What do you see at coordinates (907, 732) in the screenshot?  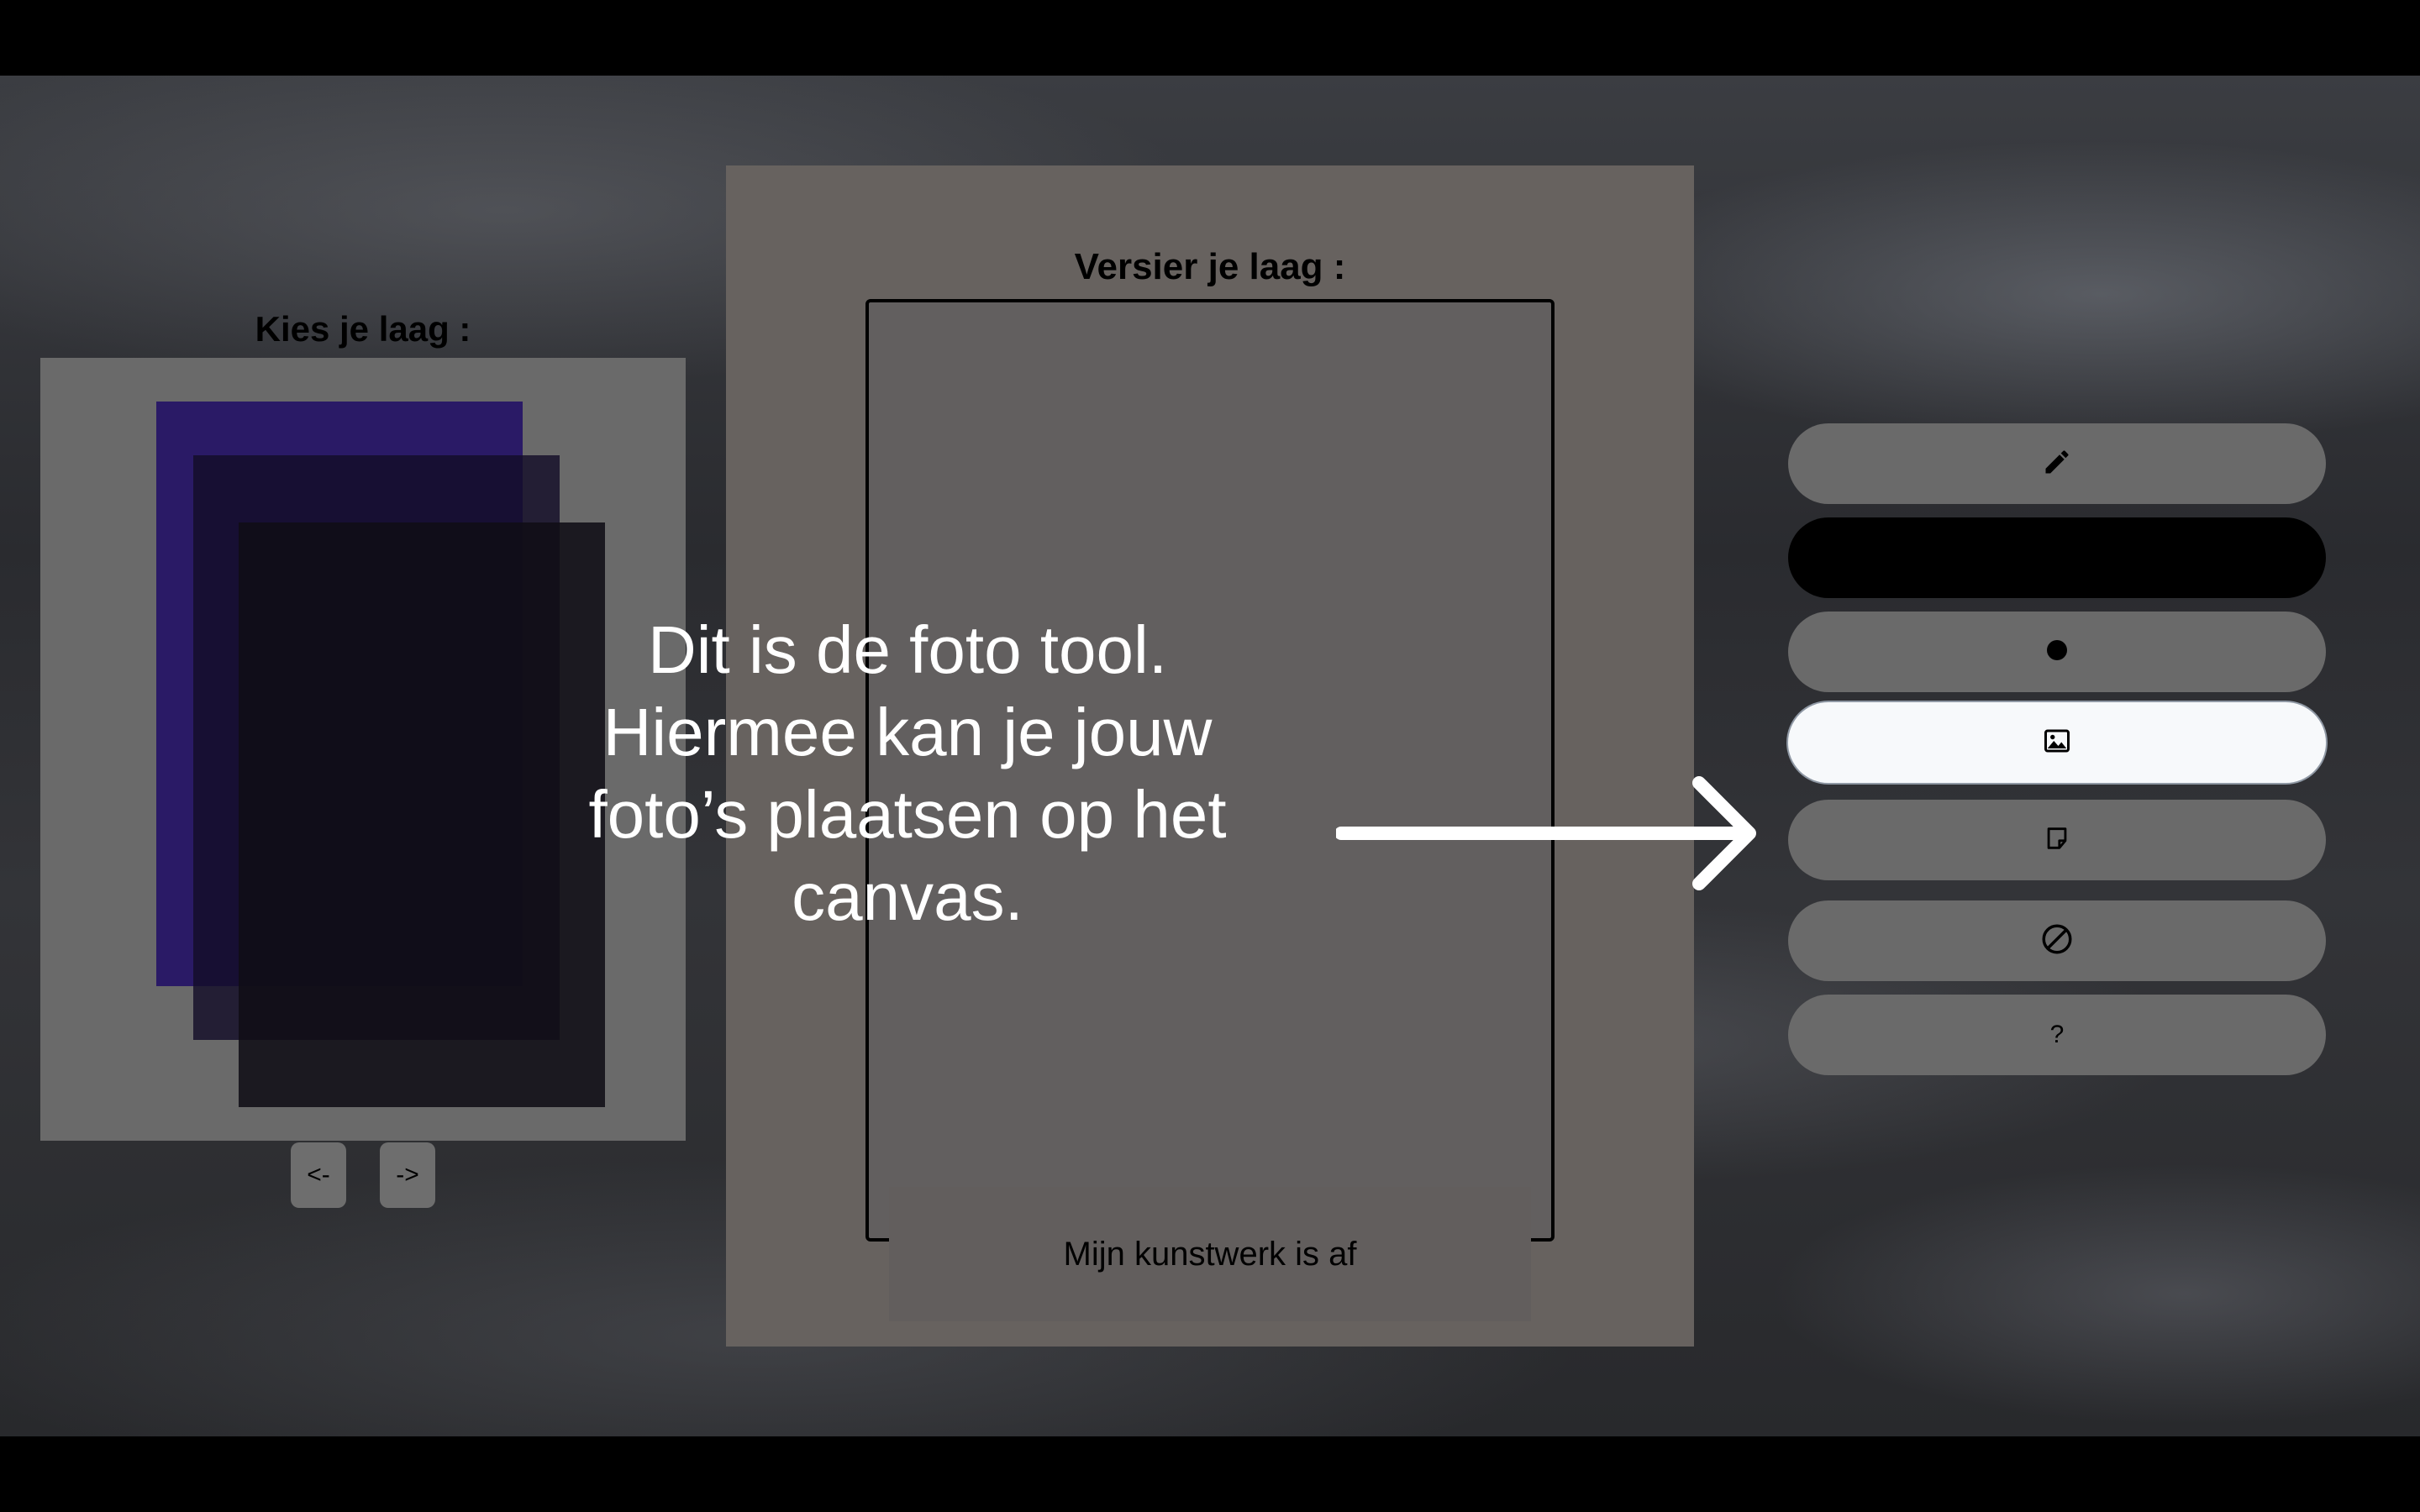 I see `tutorial-line-2: Hiermee kan je jouw` at bounding box center [907, 732].